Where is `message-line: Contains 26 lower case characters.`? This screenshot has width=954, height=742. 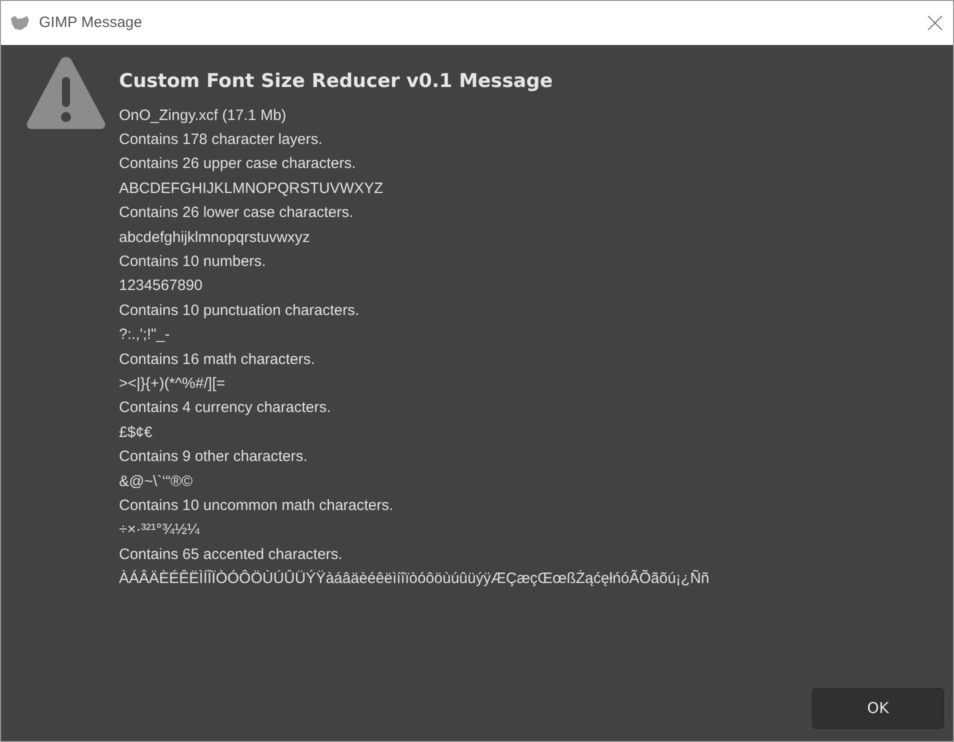
message-line: Contains 26 lower case characters. is located at coordinates (236, 213).